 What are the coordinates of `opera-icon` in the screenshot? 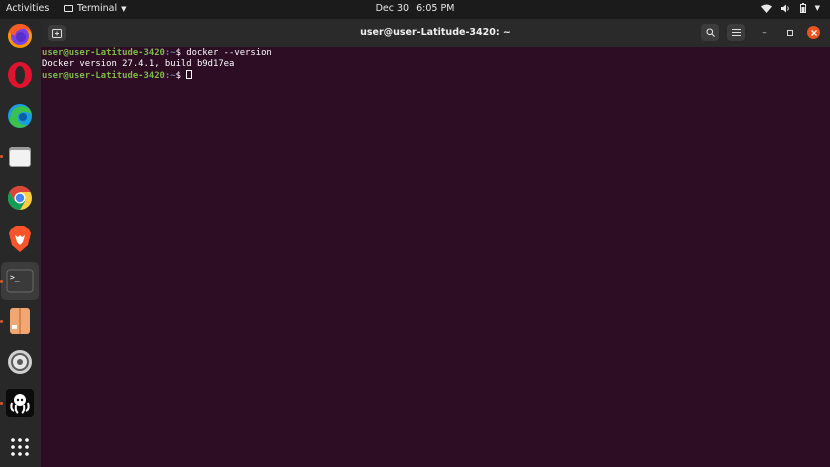 It's located at (20, 75).